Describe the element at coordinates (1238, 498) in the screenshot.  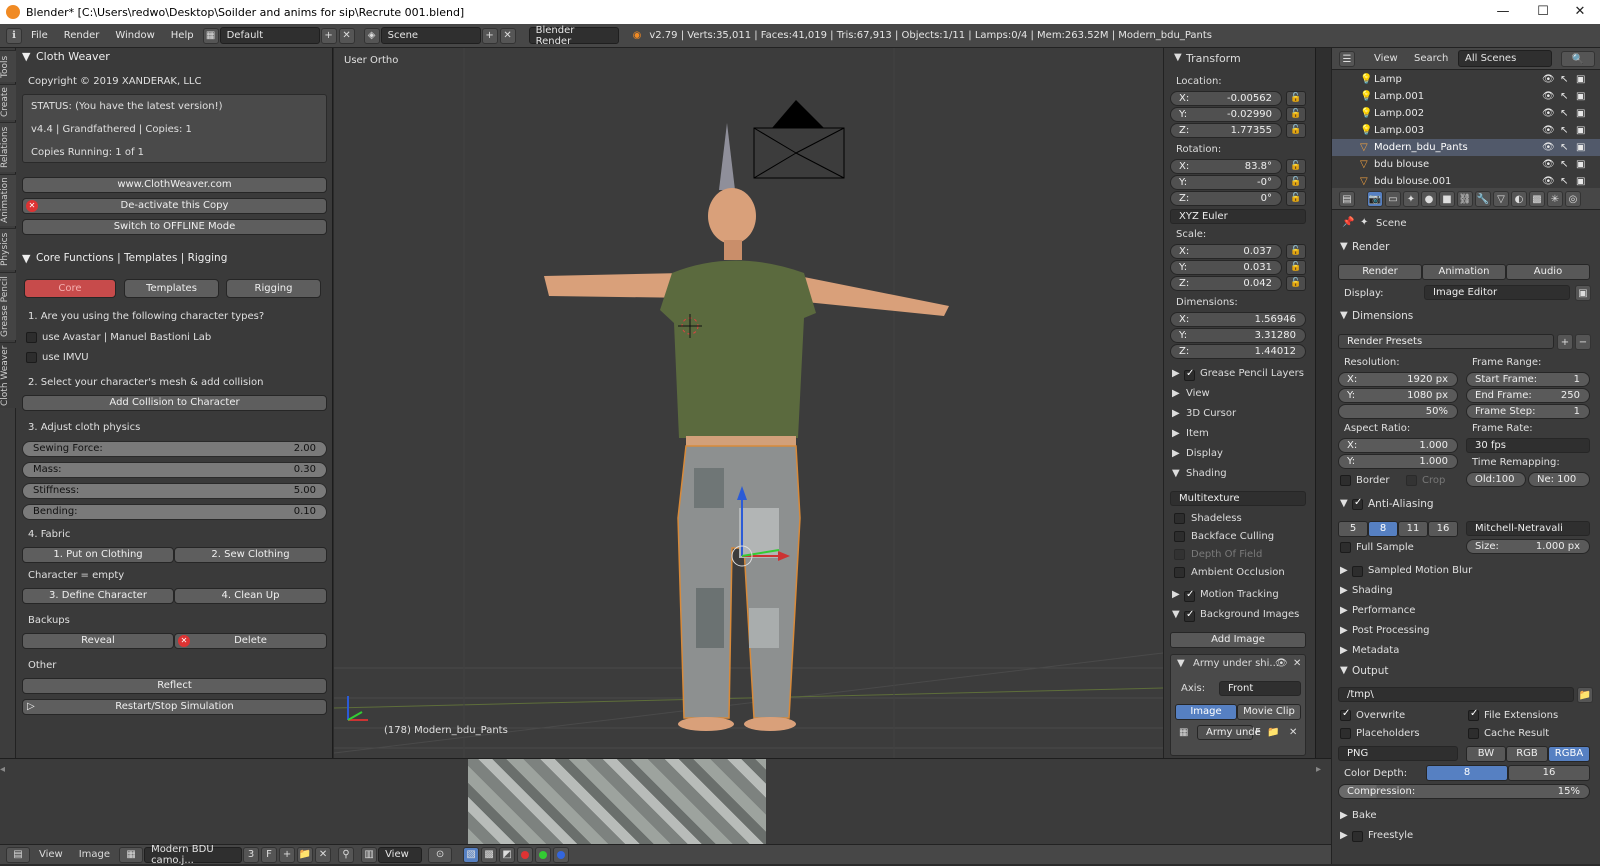
I see `shading-mode-dropdown: Multitexture` at that location.